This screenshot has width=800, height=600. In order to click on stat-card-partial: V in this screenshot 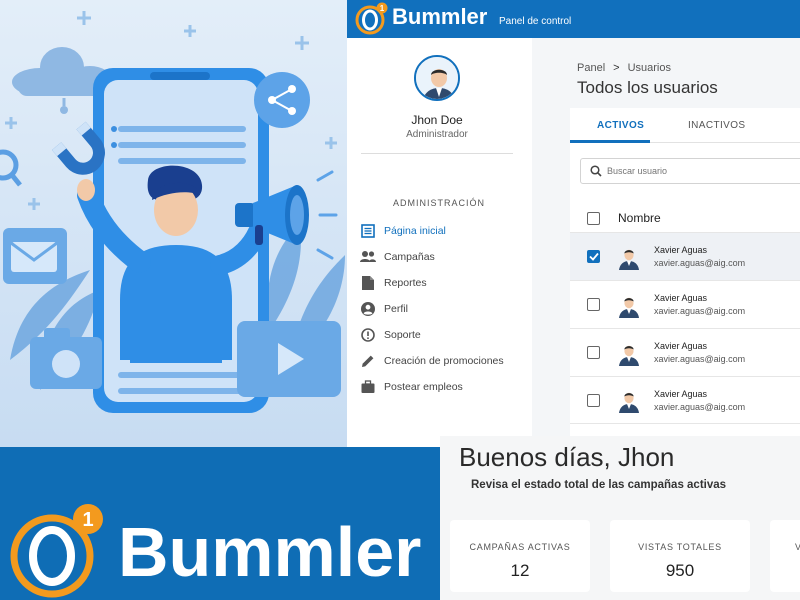, I will do `click(785, 556)`.